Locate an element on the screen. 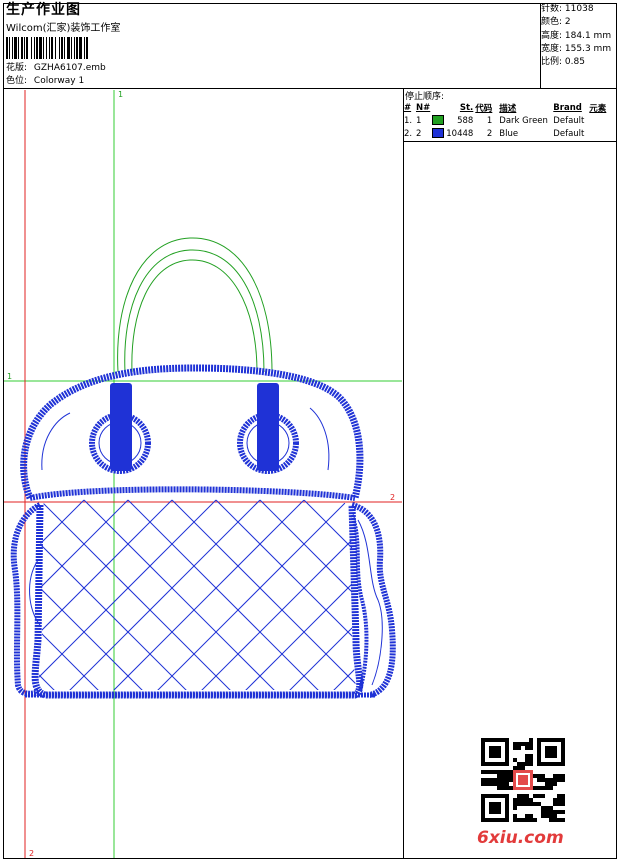  bag-right-ring is located at coordinates (268, 428).